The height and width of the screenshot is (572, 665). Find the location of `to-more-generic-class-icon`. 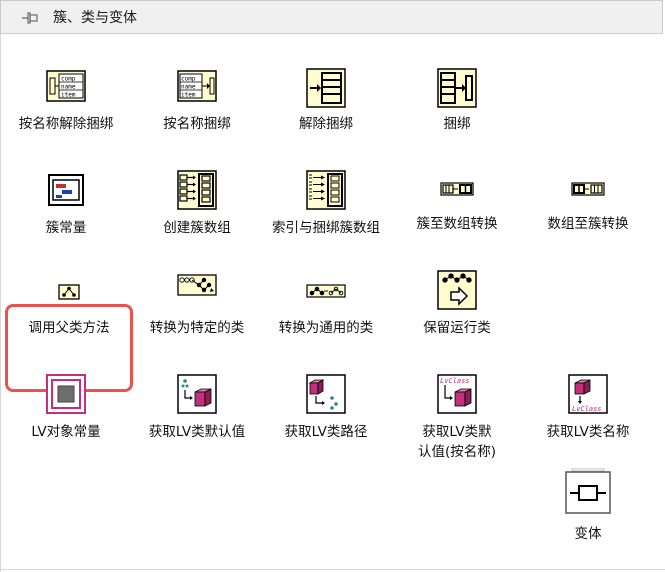

to-more-generic-class-icon is located at coordinates (326, 291).